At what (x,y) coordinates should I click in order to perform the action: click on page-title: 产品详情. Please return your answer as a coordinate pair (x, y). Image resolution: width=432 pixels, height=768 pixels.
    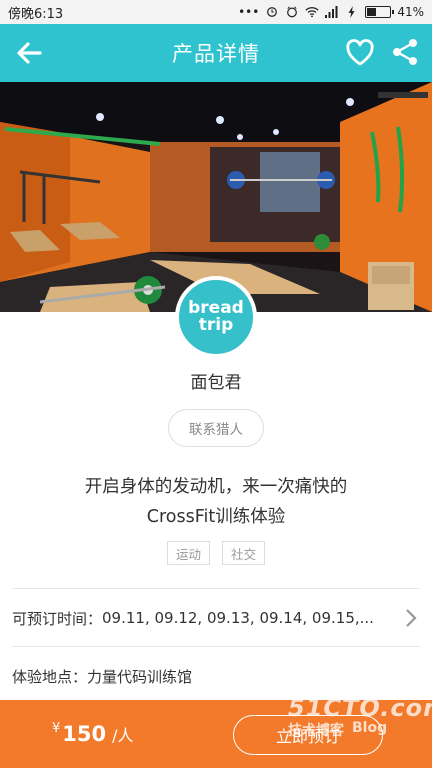
    Looking at the image, I should click on (216, 54).